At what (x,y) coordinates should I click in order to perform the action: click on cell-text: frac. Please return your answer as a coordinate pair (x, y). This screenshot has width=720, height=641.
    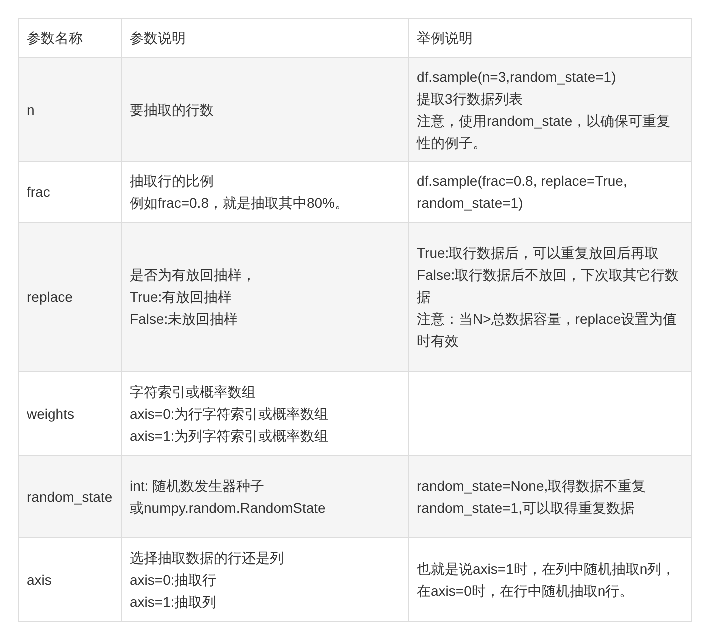
    Looking at the image, I should click on (38, 192).